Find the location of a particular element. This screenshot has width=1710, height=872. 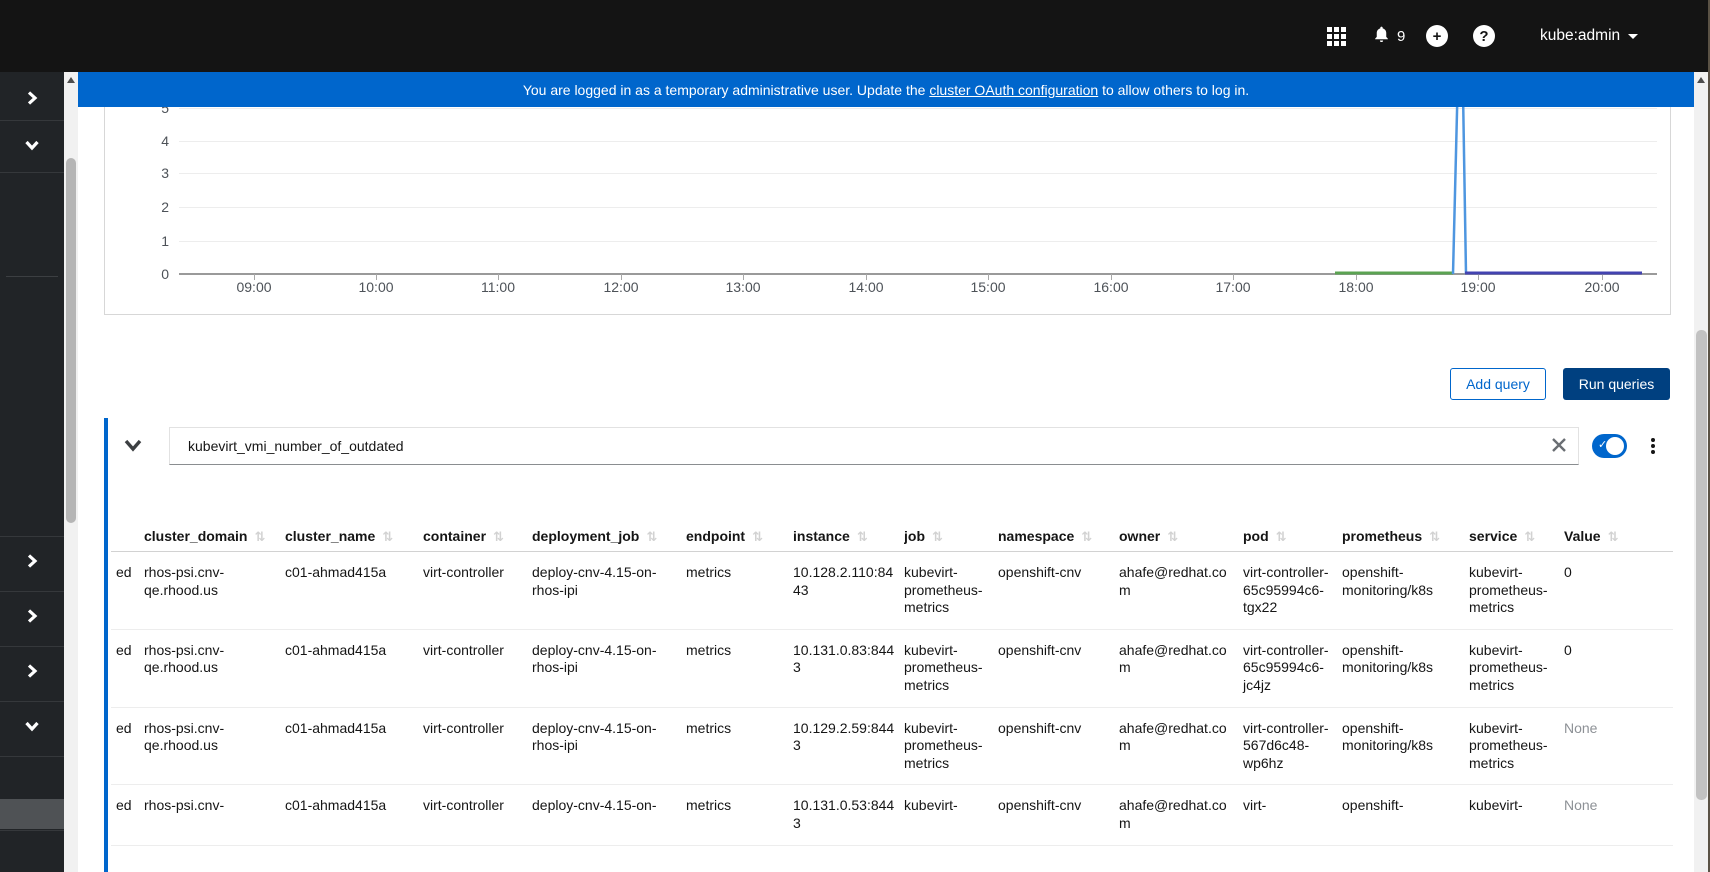

table-cell: deploy-cnv-4.15-on-rhos-ipi is located at coordinates (609, 668).